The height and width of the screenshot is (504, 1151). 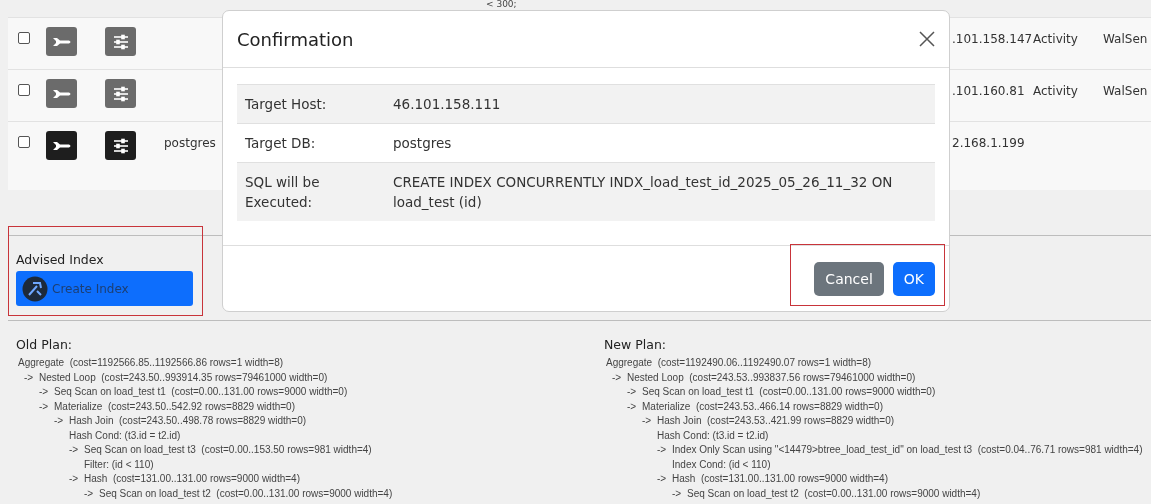 I want to click on plan-line-text: Index Only Scan using "<14479>btree_load_test_id" on load_test t3 (cost=0.04..76.71 rows=981 width=4), so click(x=907, y=450).